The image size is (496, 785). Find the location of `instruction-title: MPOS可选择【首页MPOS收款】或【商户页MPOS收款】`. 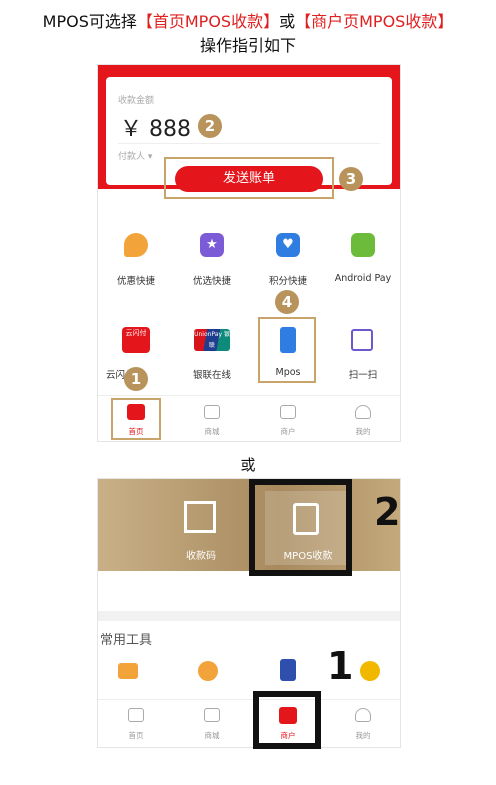

instruction-title: MPOS可选择【首页MPOS收款】或【商户页MPOS收款】 is located at coordinates (248, 20).